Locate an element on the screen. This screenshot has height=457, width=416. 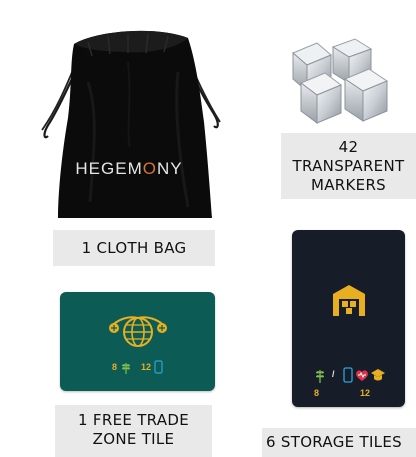
storage-tiles-label: 6 STORAGE TILES is located at coordinates (339, 442).